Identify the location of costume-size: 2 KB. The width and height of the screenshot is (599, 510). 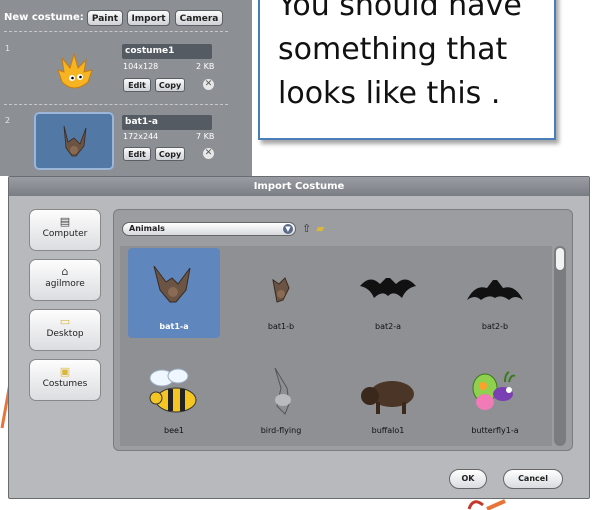
(205, 66).